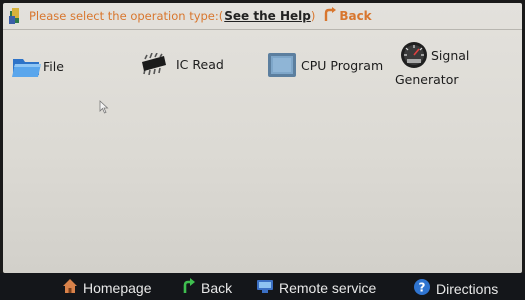  Describe the element at coordinates (200, 64) in the screenshot. I see `ic-read-label: IC Read` at that location.